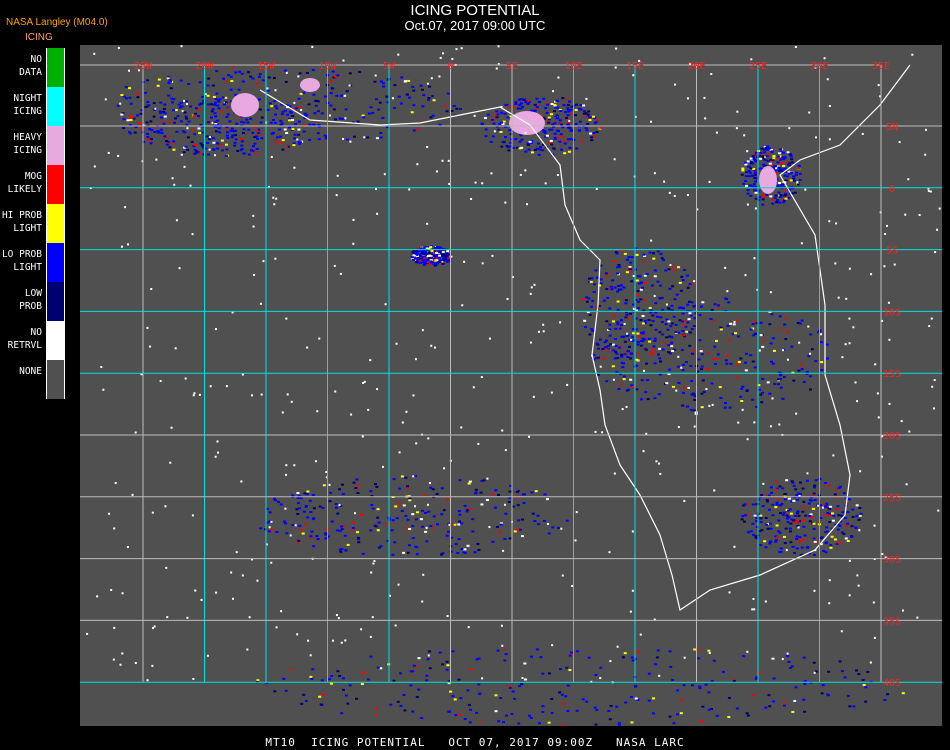 This screenshot has width=950, height=750. What do you see at coordinates (39, 37) in the screenshot?
I see `product-label: ICING` at bounding box center [39, 37].